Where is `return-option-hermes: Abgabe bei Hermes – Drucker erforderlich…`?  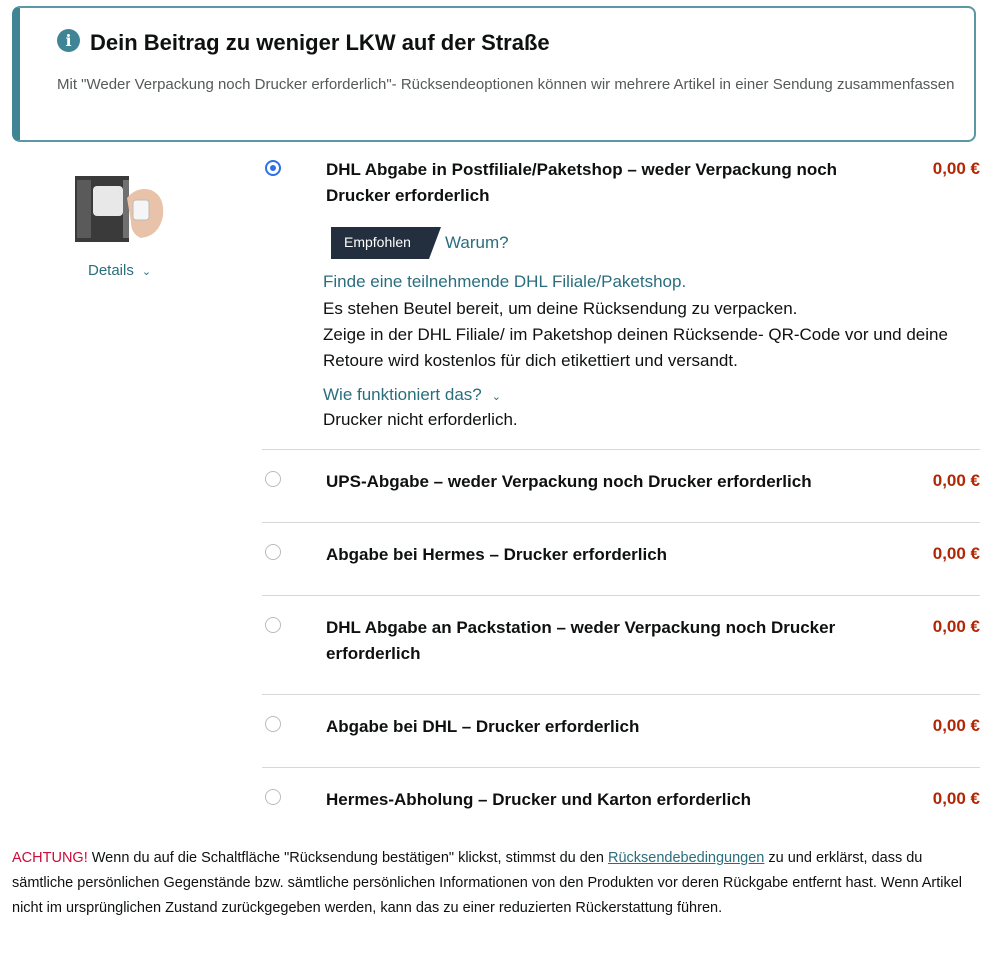 return-option-hermes: Abgabe bei Hermes – Drucker erforderlich… is located at coordinates (621, 557).